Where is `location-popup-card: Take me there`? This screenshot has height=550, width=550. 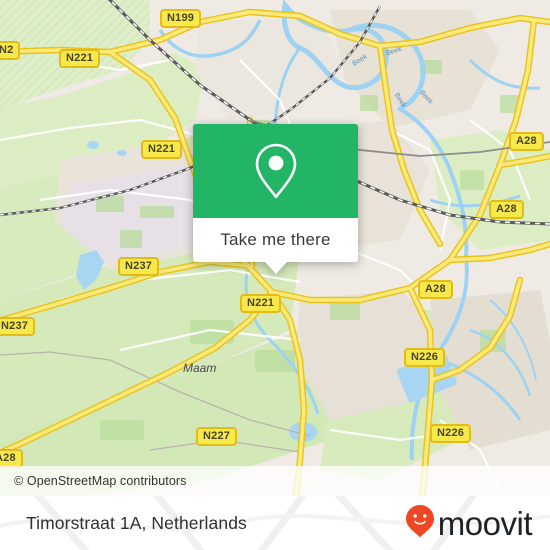
location-popup-card: Take me there is located at coordinates (275, 199).